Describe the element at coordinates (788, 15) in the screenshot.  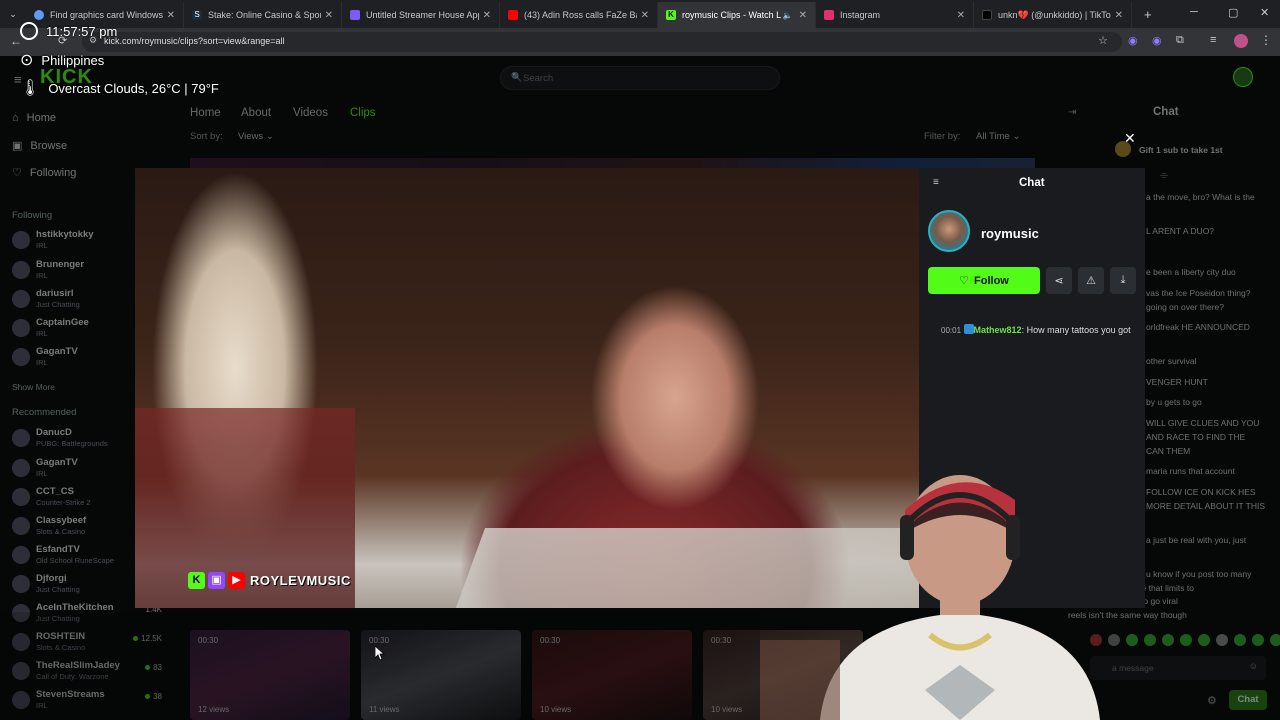
I see `speaker-icon: 🔈` at that location.